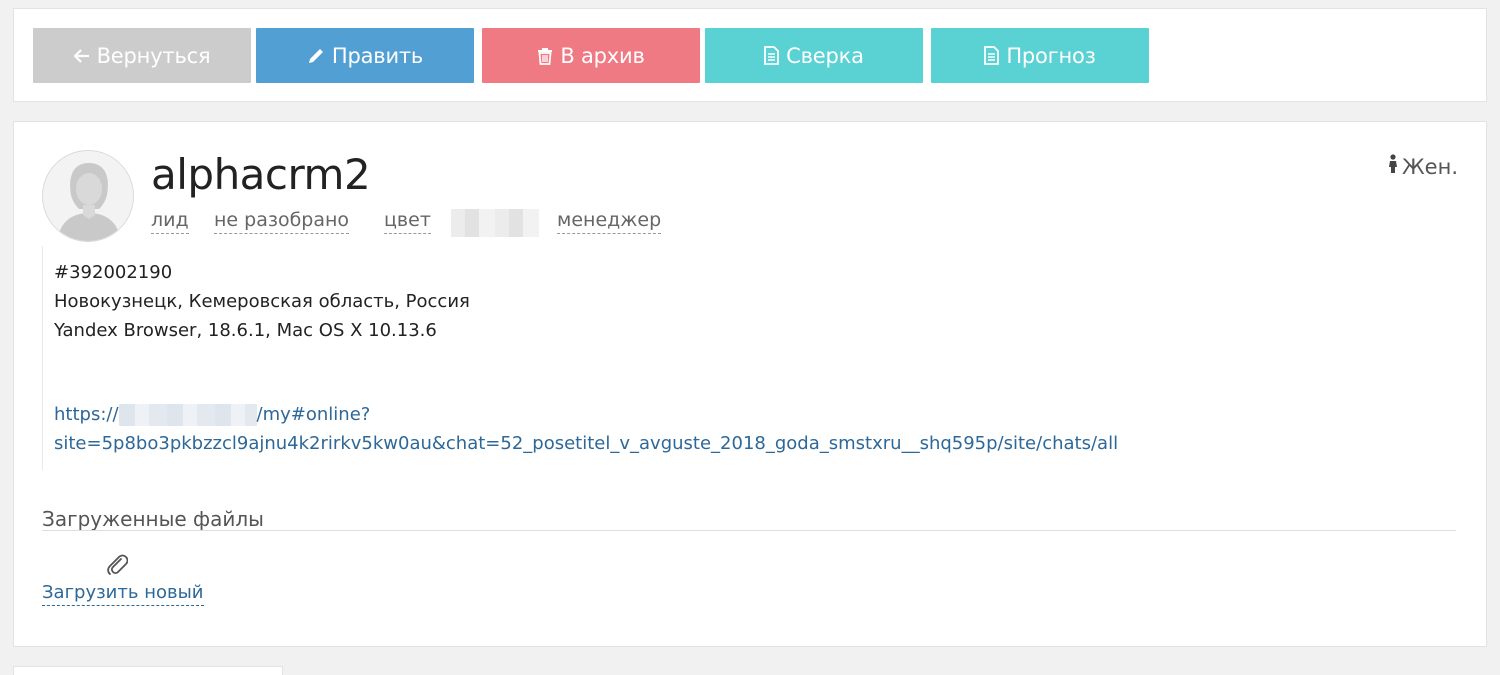 Image resolution: width=1500 pixels, height=675 pixels. I want to click on female-icon, so click(1393, 166).